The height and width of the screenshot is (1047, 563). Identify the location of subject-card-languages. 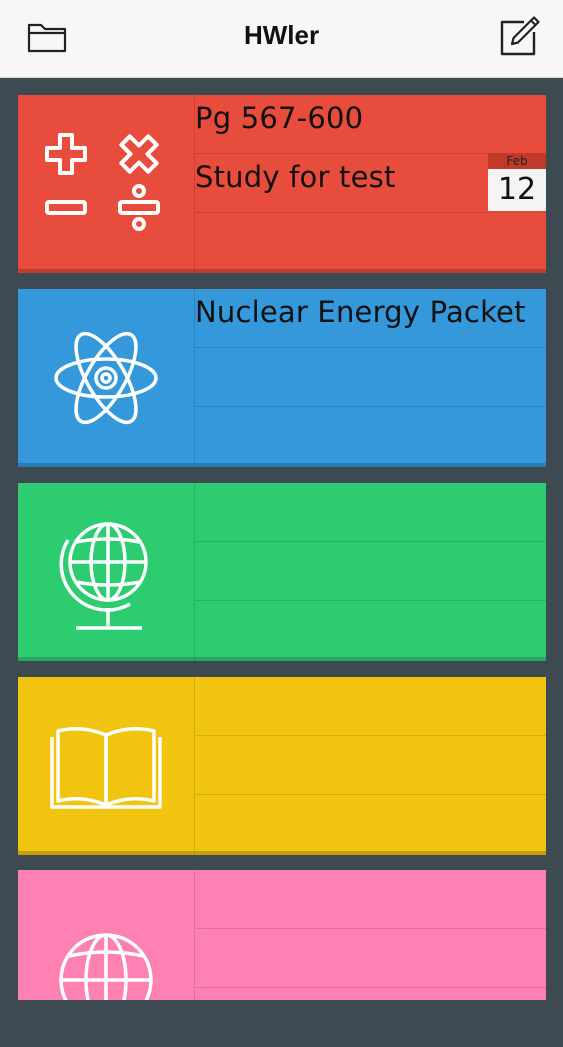
(282, 935).